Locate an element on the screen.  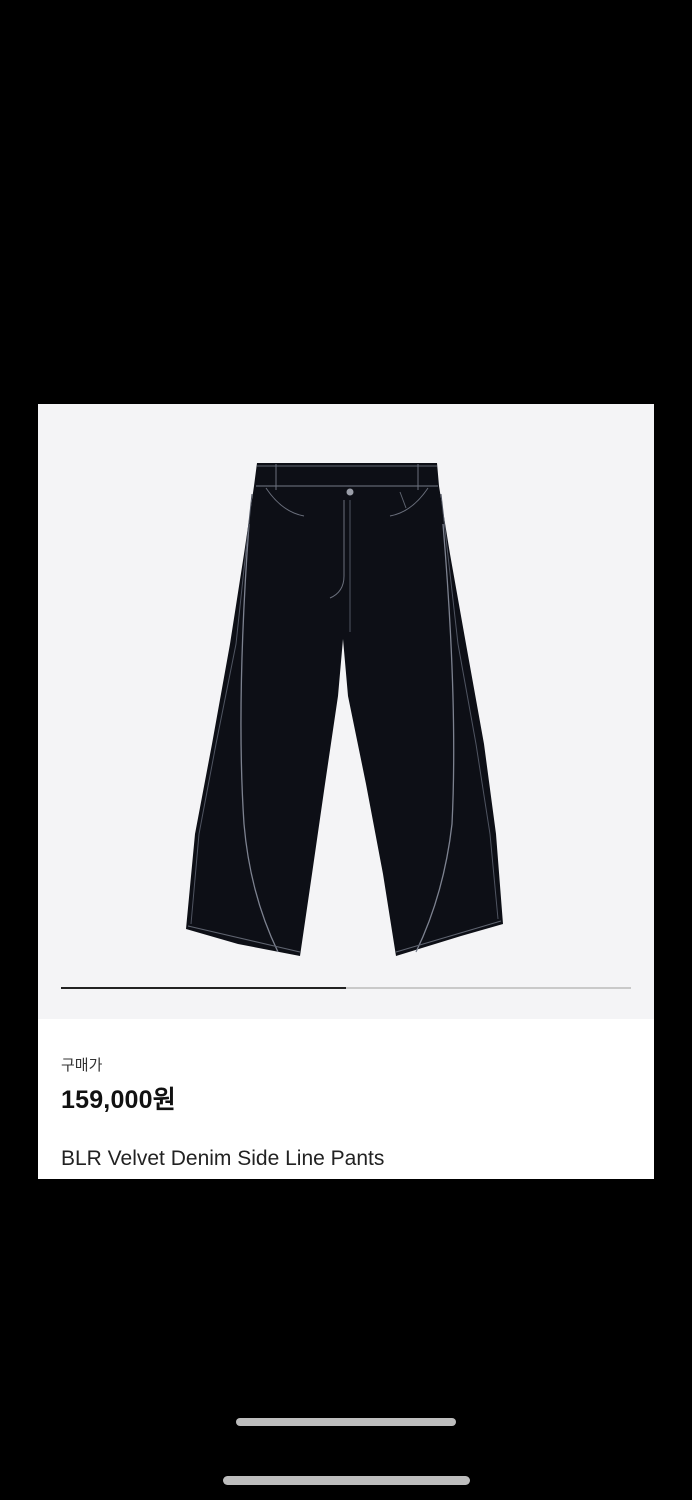
carousel-progress-fill is located at coordinates (203, 988).